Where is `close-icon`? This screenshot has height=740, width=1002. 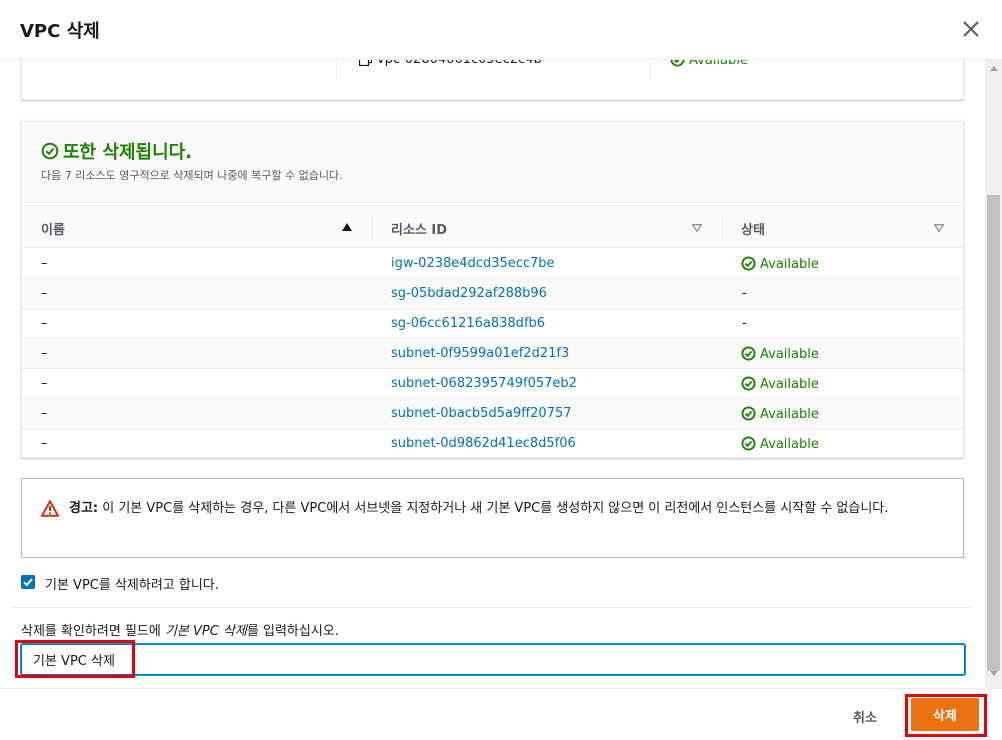 close-icon is located at coordinates (971, 29).